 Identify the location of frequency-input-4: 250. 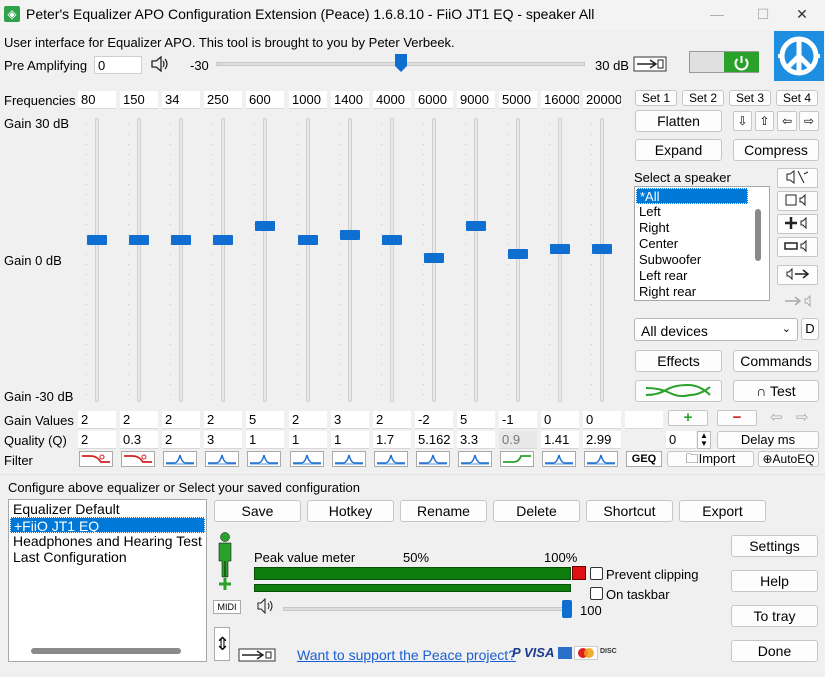
(223, 100).